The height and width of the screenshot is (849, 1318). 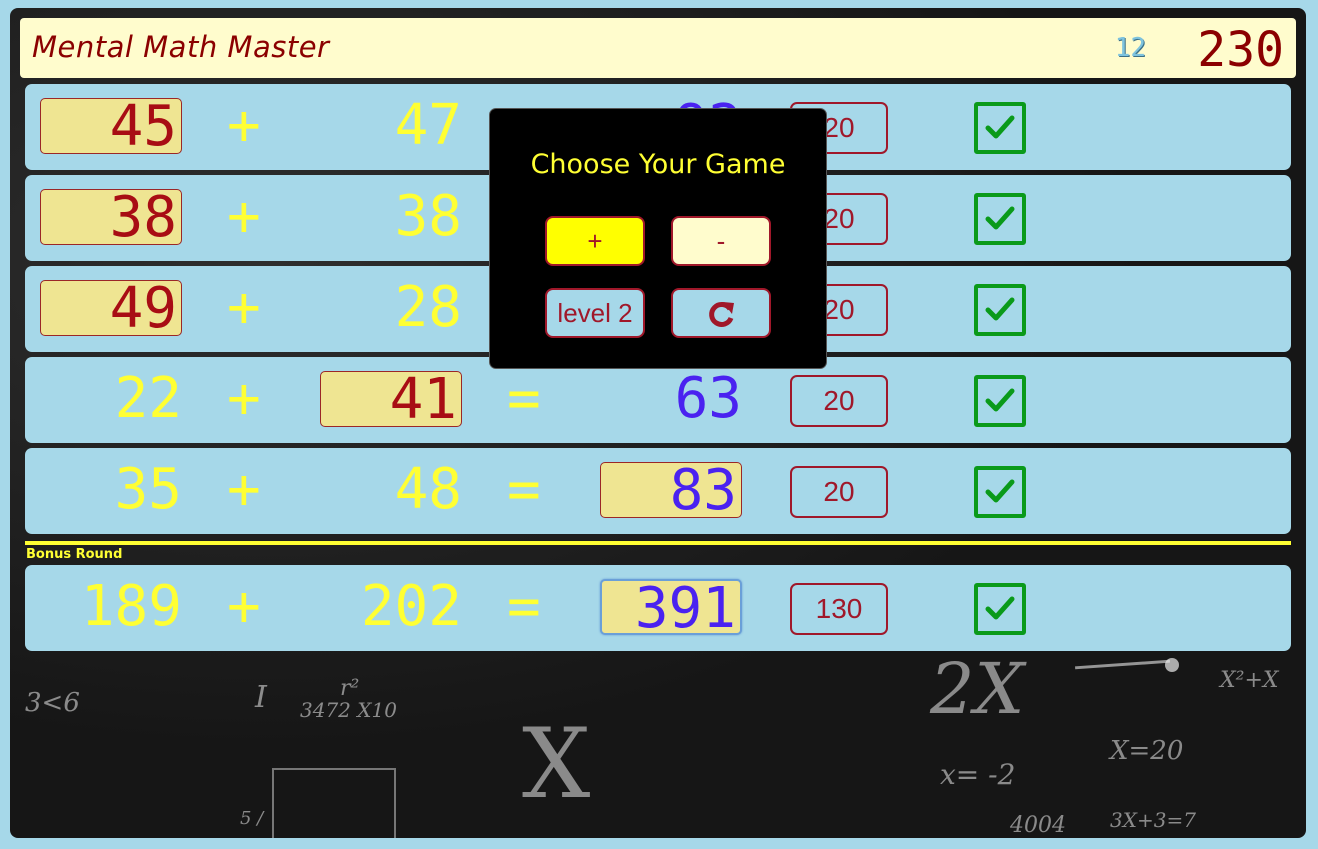 I want to click on app-title: Mental Math Master, so click(x=181, y=47).